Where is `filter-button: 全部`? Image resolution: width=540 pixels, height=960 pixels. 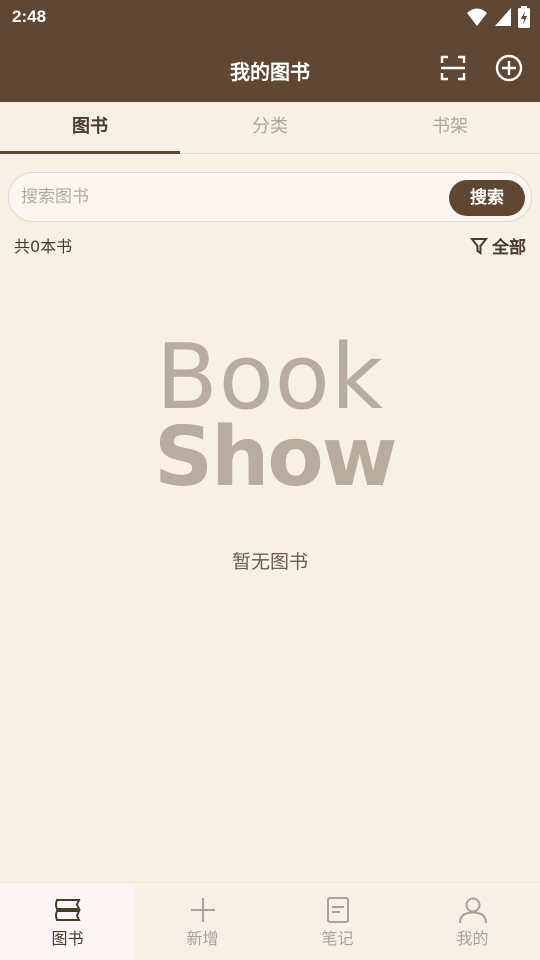 filter-button: 全部 is located at coordinates (498, 245).